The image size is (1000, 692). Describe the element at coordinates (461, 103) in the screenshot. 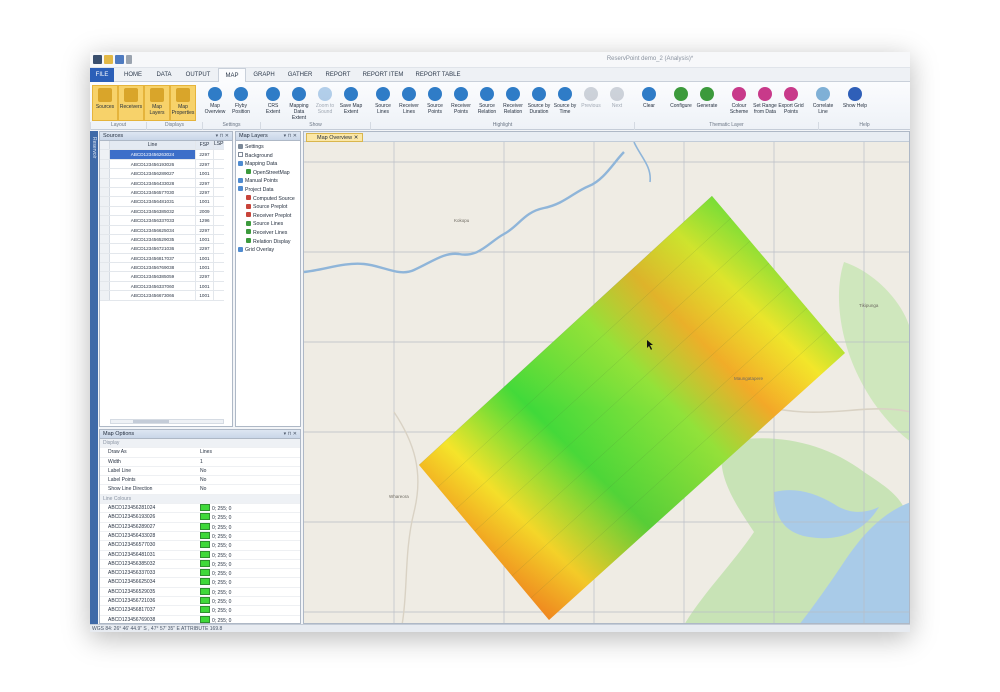

I see `ribbon-button-receiver-points: Receiver Points` at that location.